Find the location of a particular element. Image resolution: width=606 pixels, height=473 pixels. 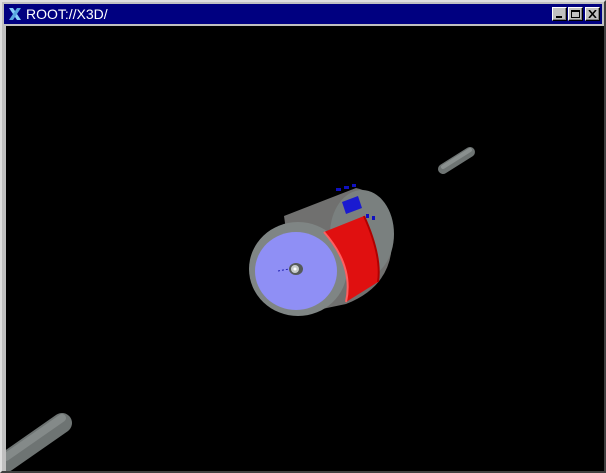

window-title: ROOT://X3D/ is located at coordinates (67, 14).